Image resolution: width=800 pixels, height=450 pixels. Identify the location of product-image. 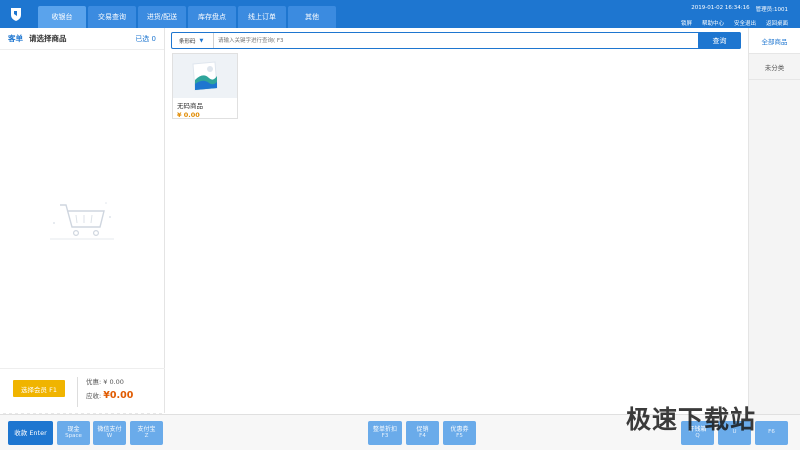
(205, 76).